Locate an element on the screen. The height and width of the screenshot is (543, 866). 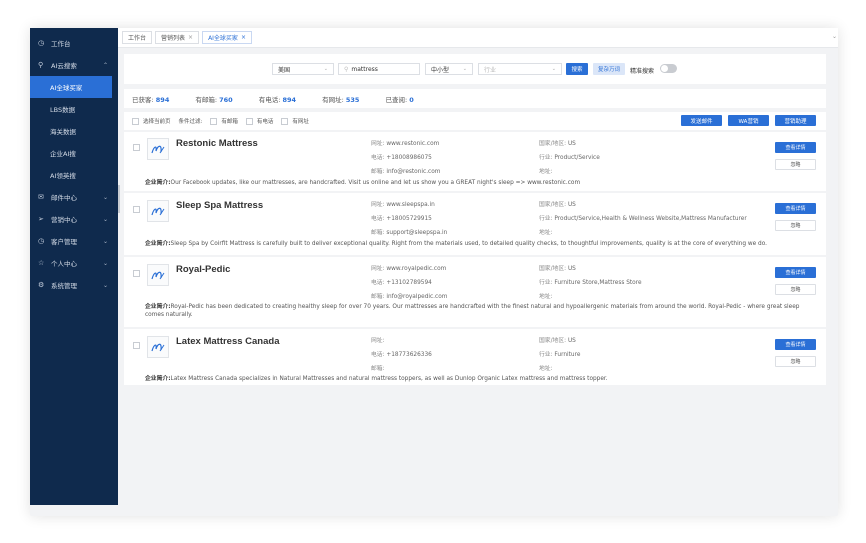
sidebar-item-lbs-data: LBS数据 is located at coordinates (74, 109).